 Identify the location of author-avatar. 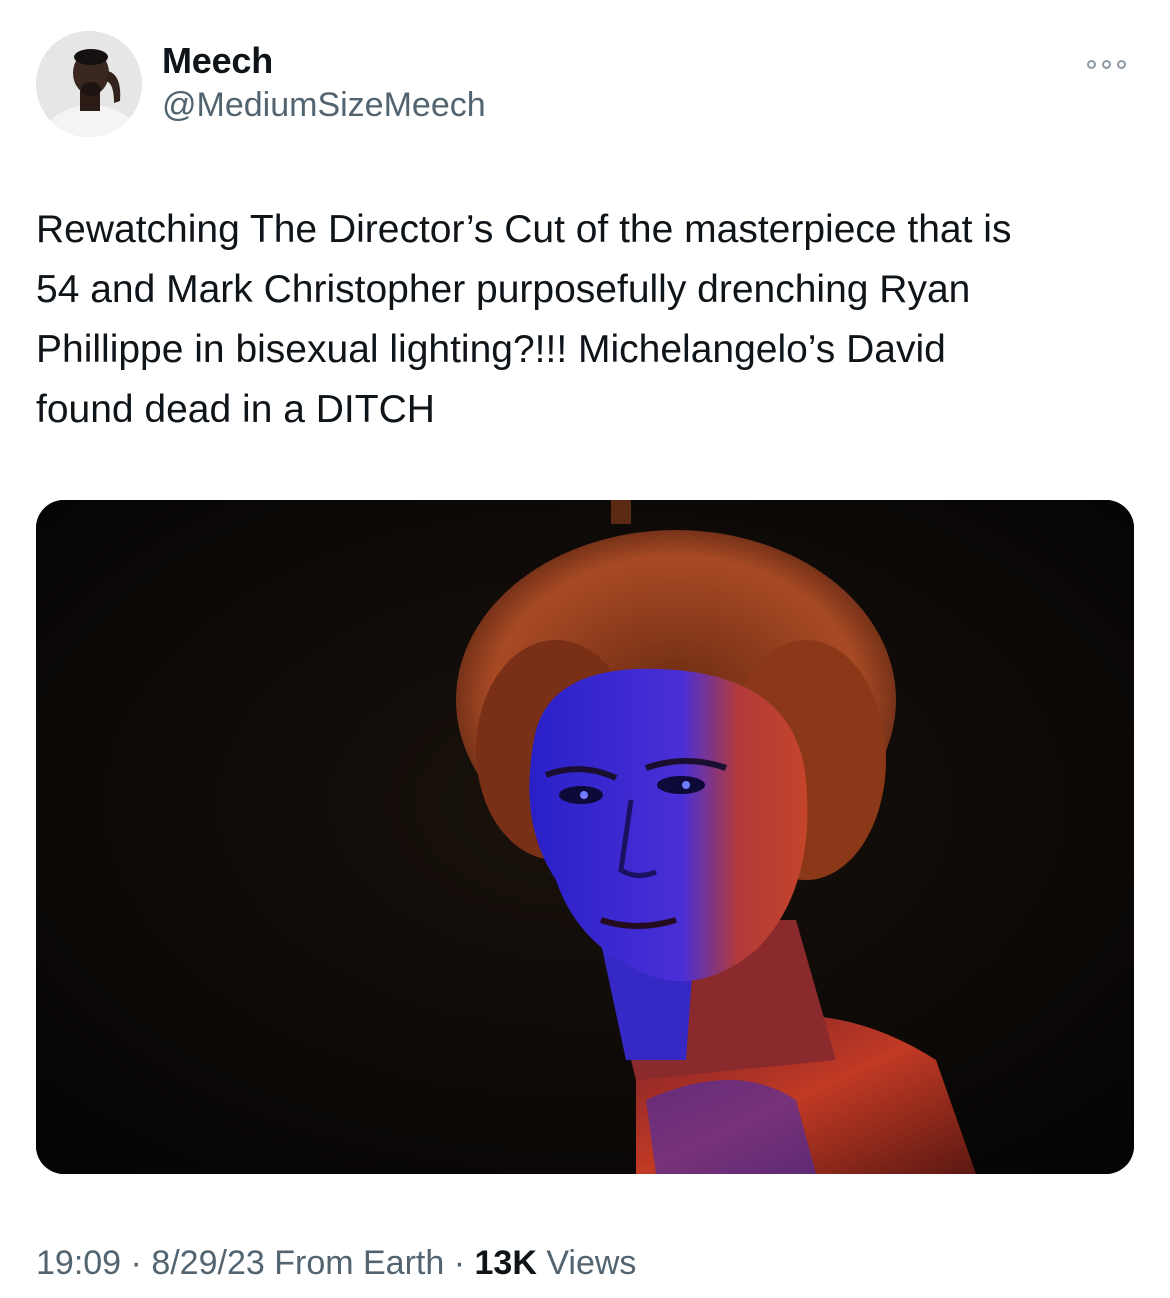
(89, 84).